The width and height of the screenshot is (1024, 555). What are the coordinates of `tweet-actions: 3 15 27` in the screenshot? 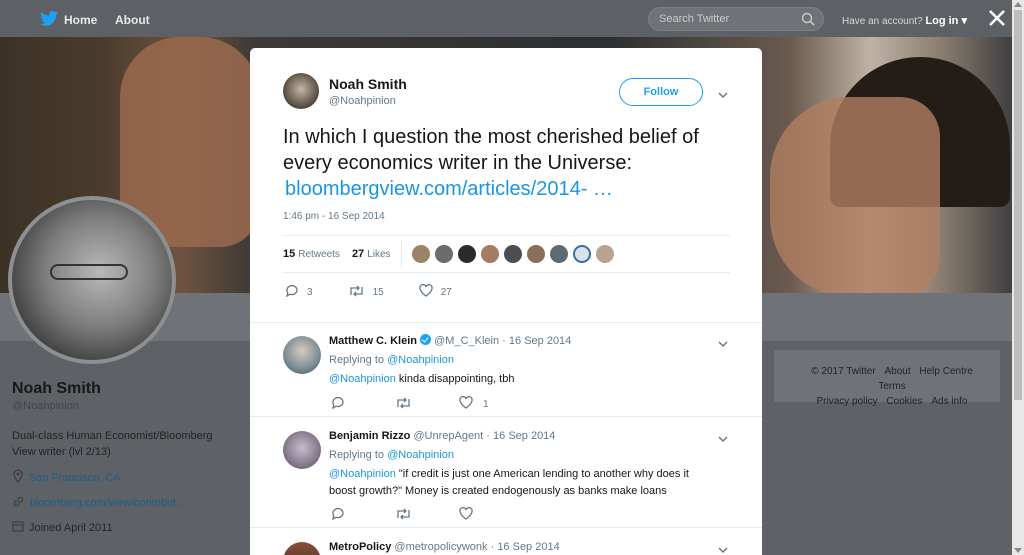 It's located at (386, 291).